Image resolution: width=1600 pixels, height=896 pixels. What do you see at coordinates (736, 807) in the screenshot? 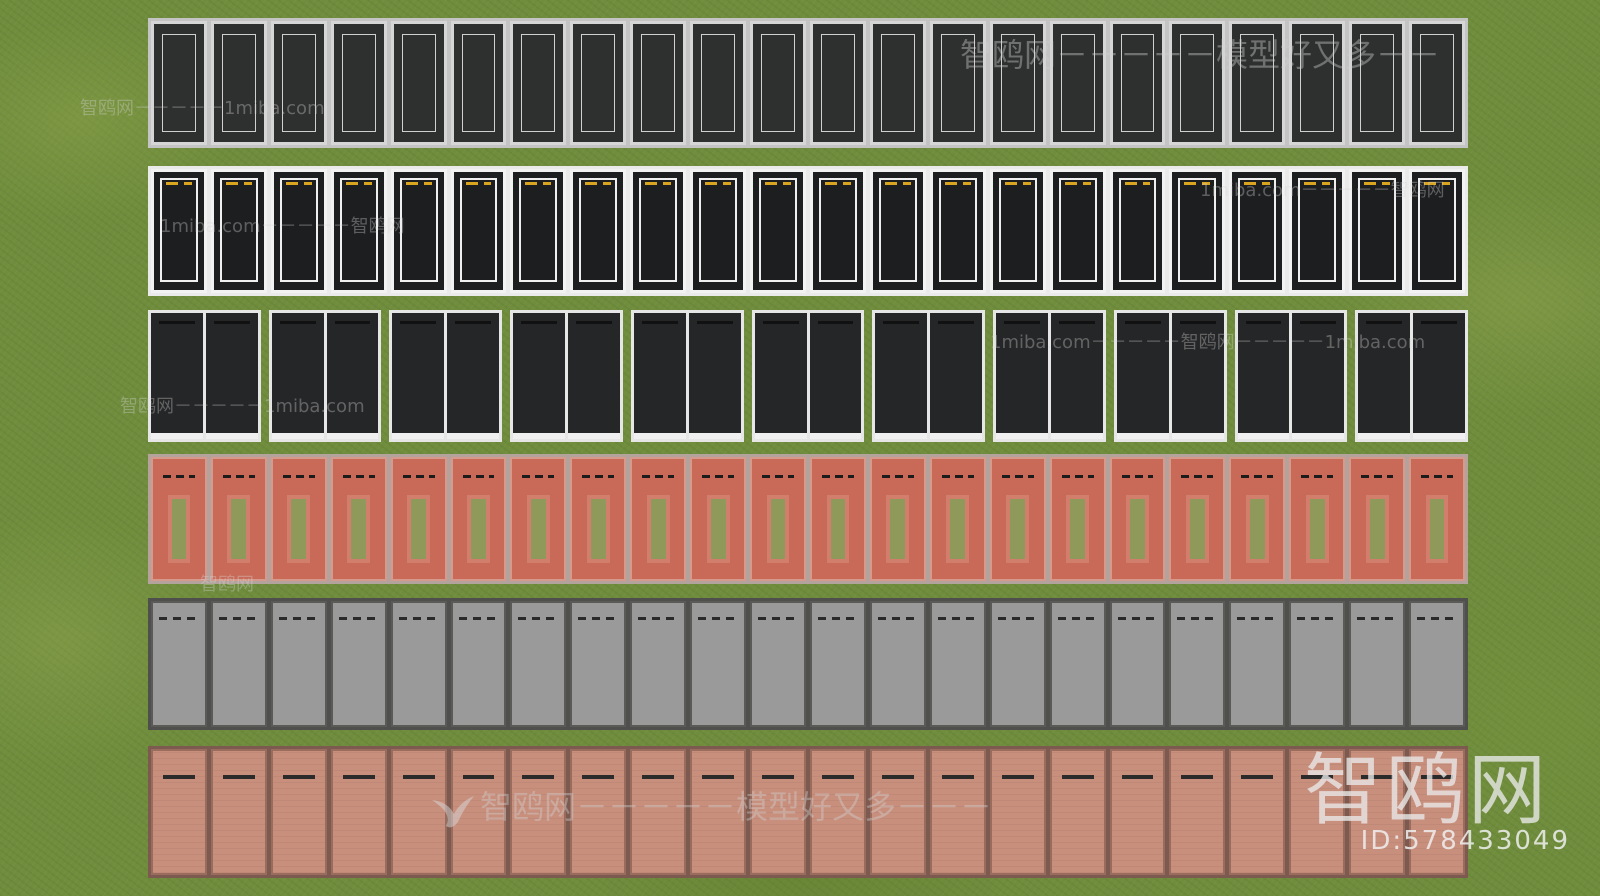
I see `watermark-bottom-line: 智鸥网－－－－－模型好又多－－－` at bounding box center [736, 807].